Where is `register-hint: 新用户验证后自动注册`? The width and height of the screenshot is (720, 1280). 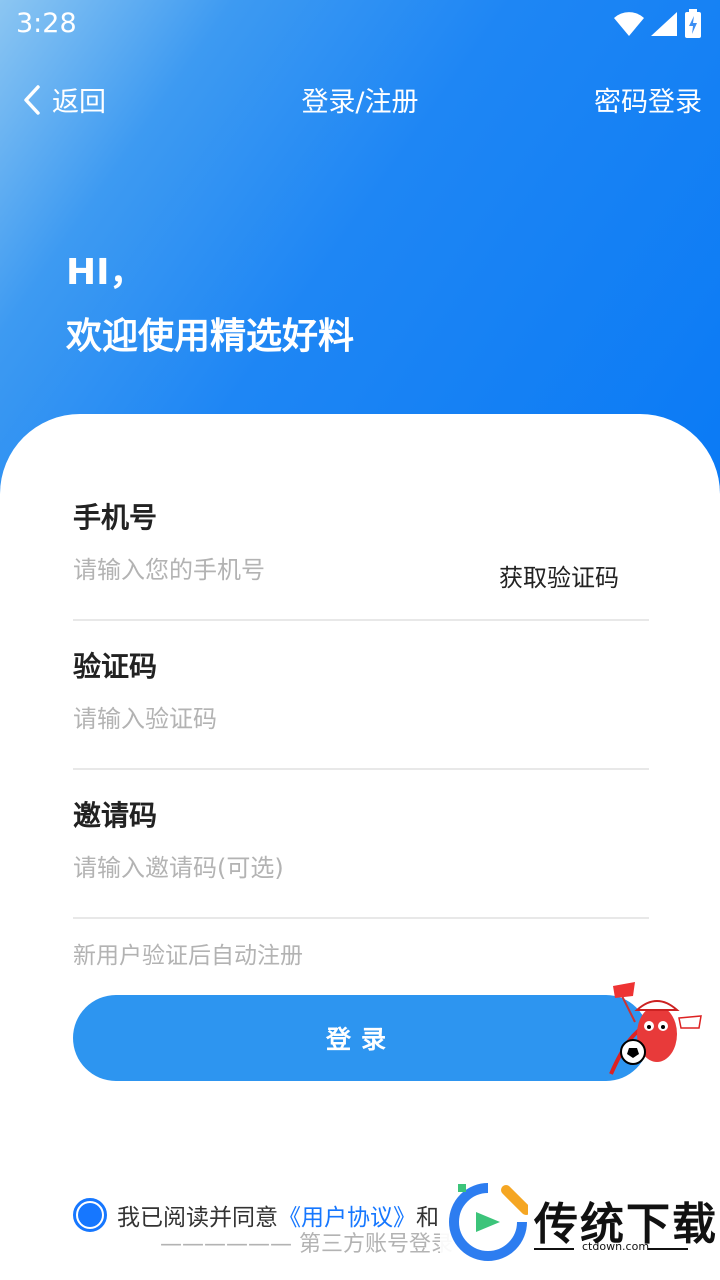 register-hint: 新用户验证后自动注册 is located at coordinates (188, 956).